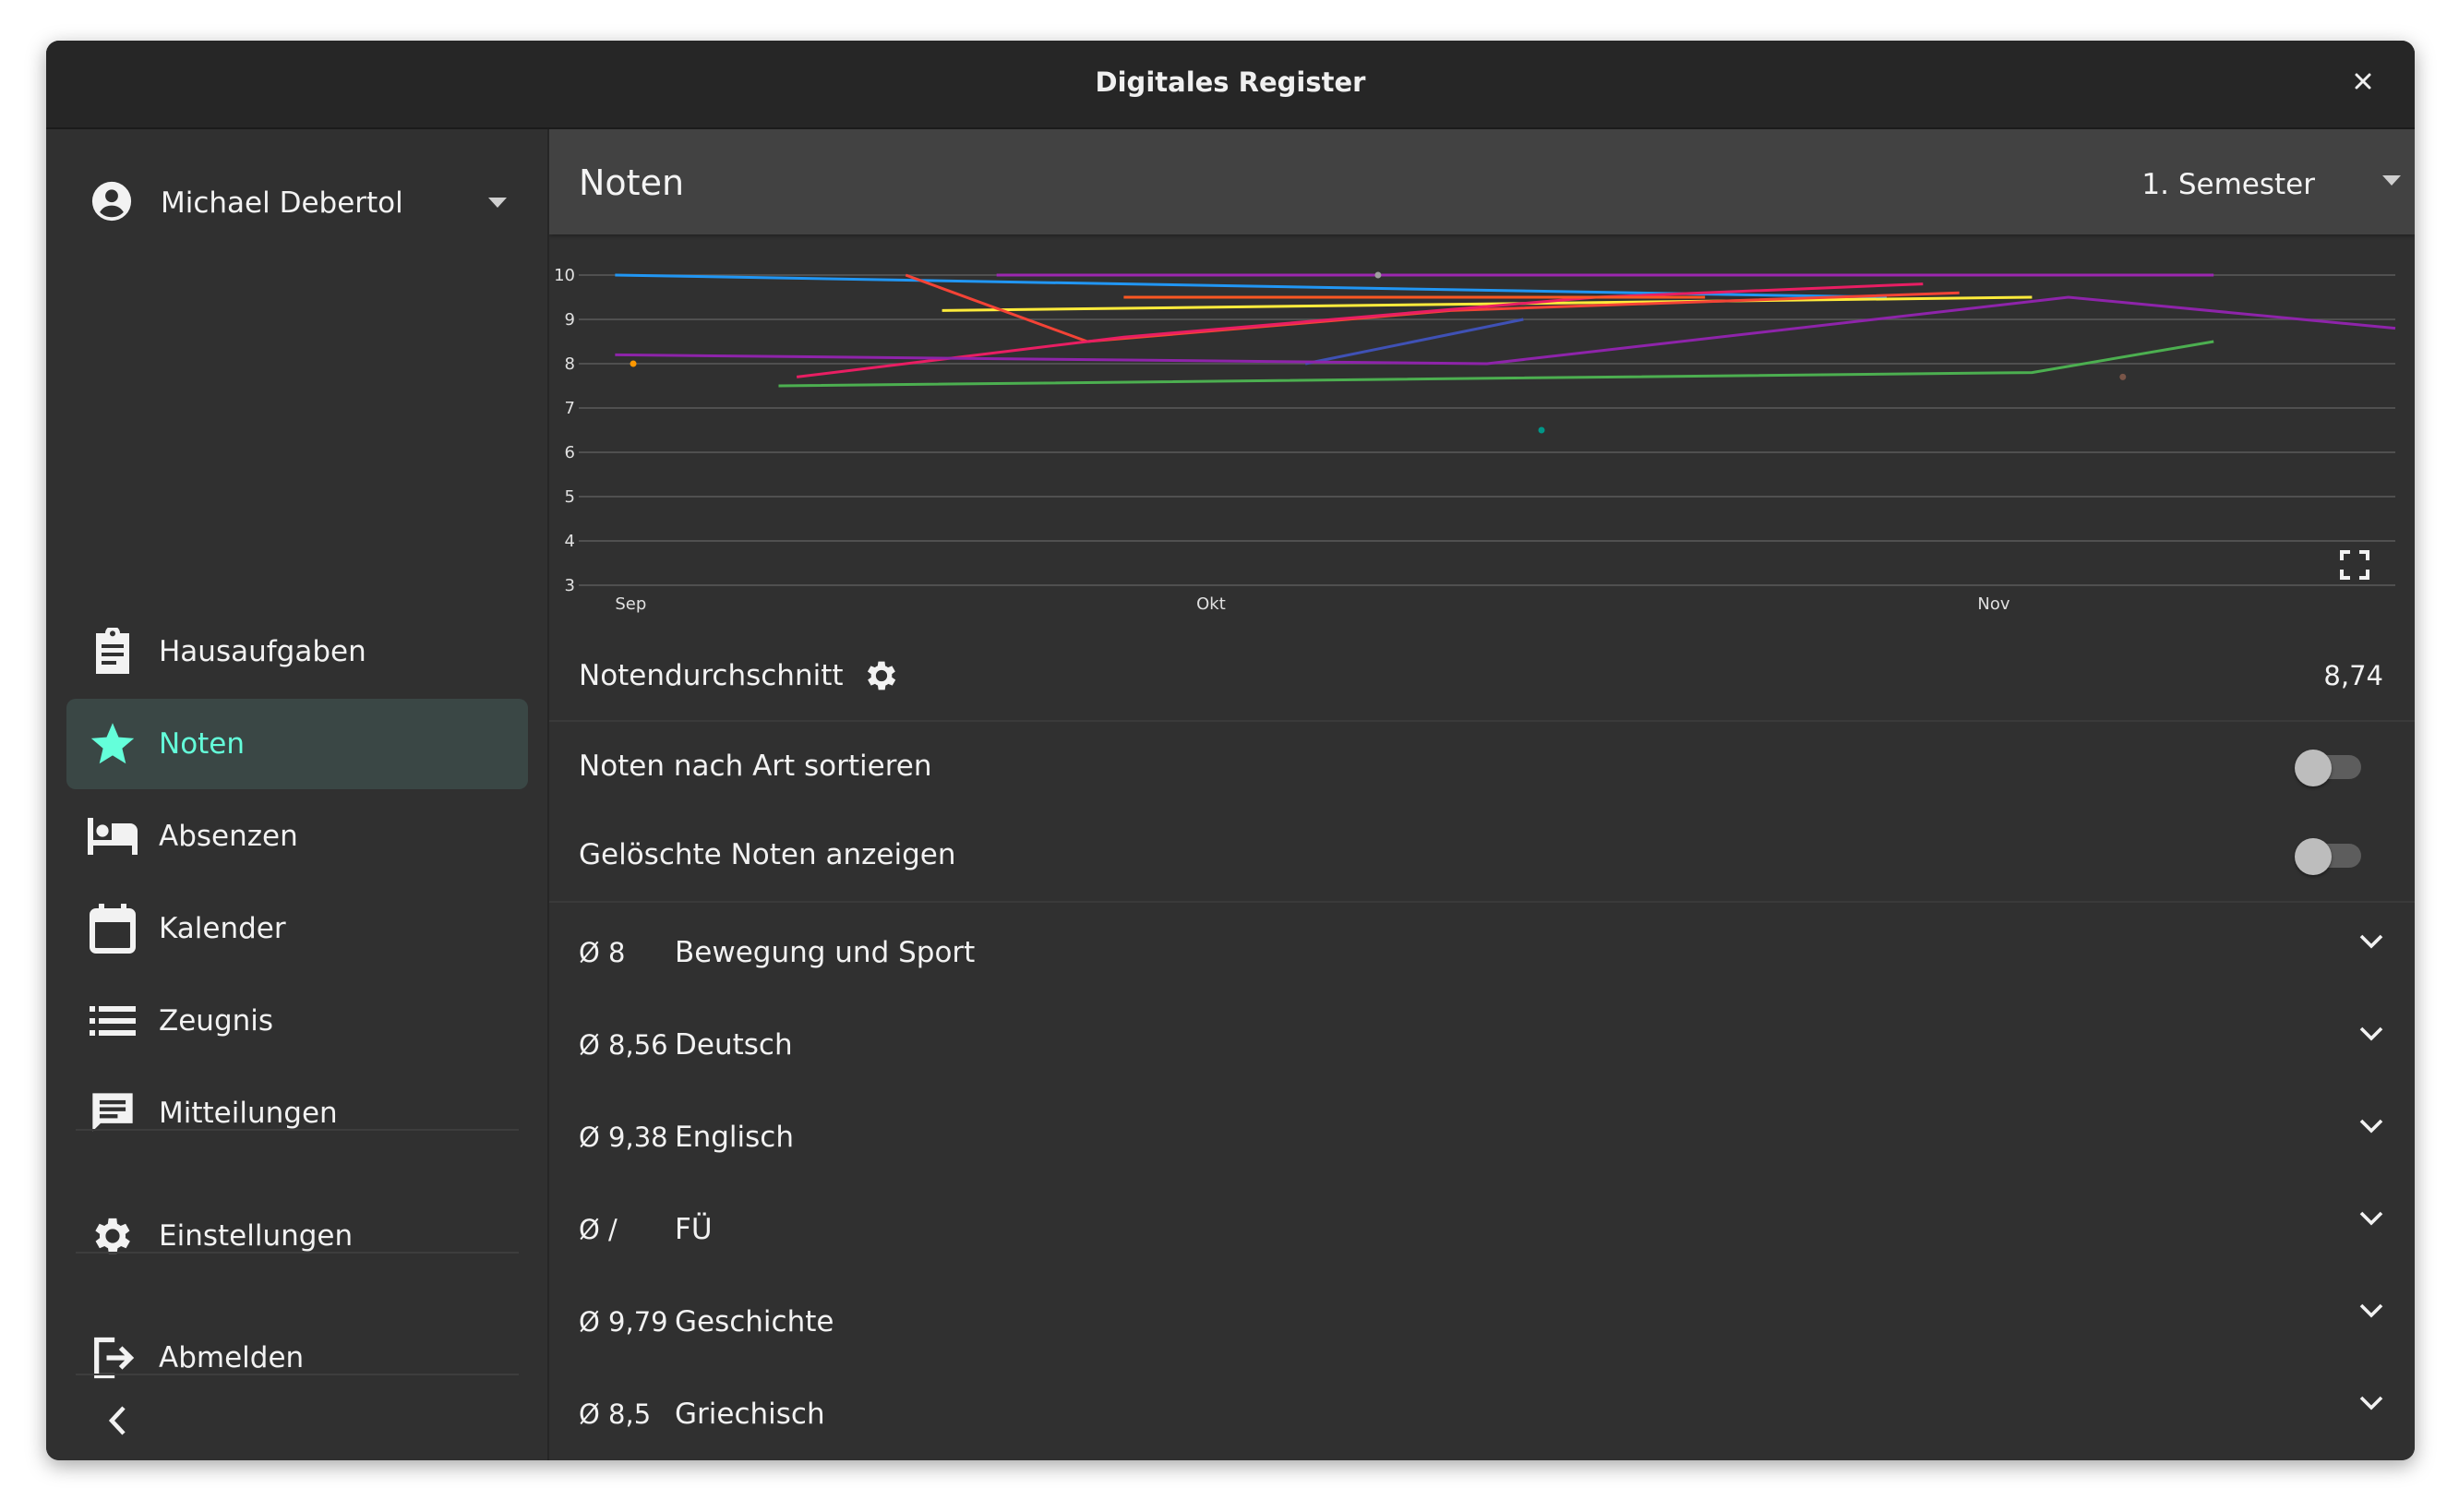  What do you see at coordinates (1211, 604) in the screenshot?
I see `x-tick-label: Okt` at bounding box center [1211, 604].